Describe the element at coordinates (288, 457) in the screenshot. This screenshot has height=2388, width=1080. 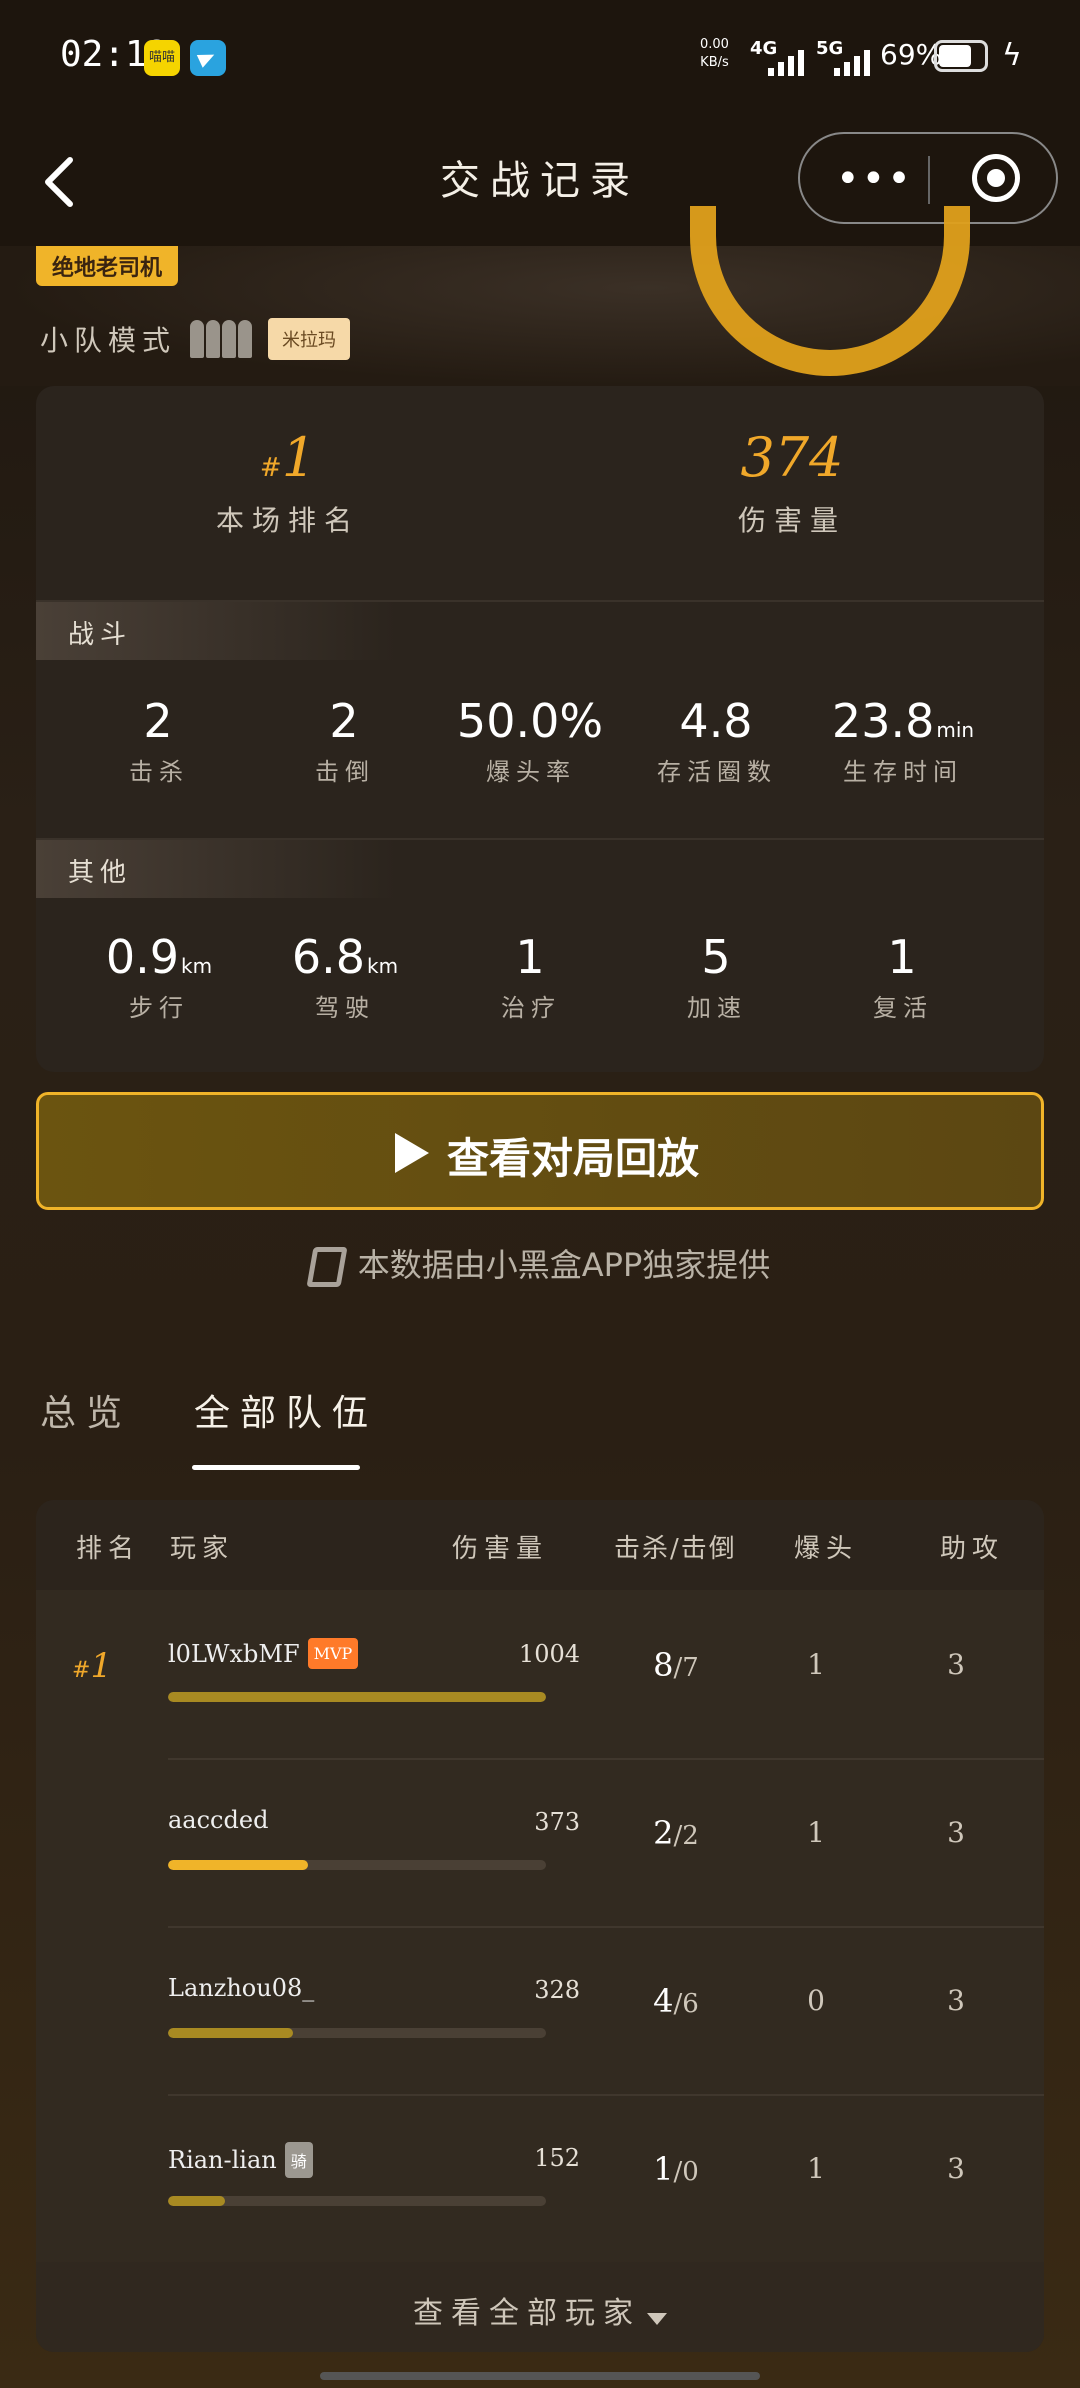
I see `rank-value: #1` at that location.